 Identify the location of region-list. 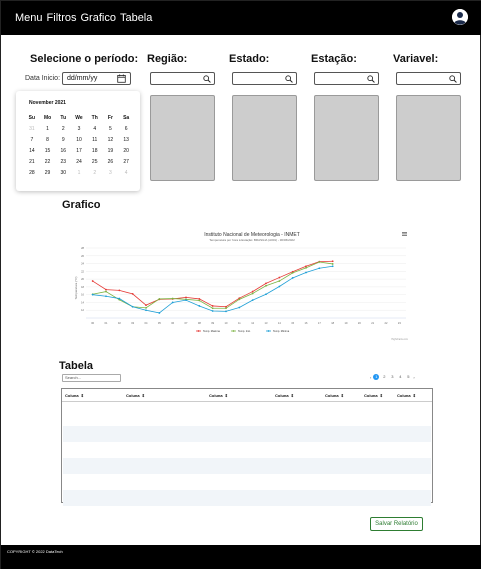
(182, 138).